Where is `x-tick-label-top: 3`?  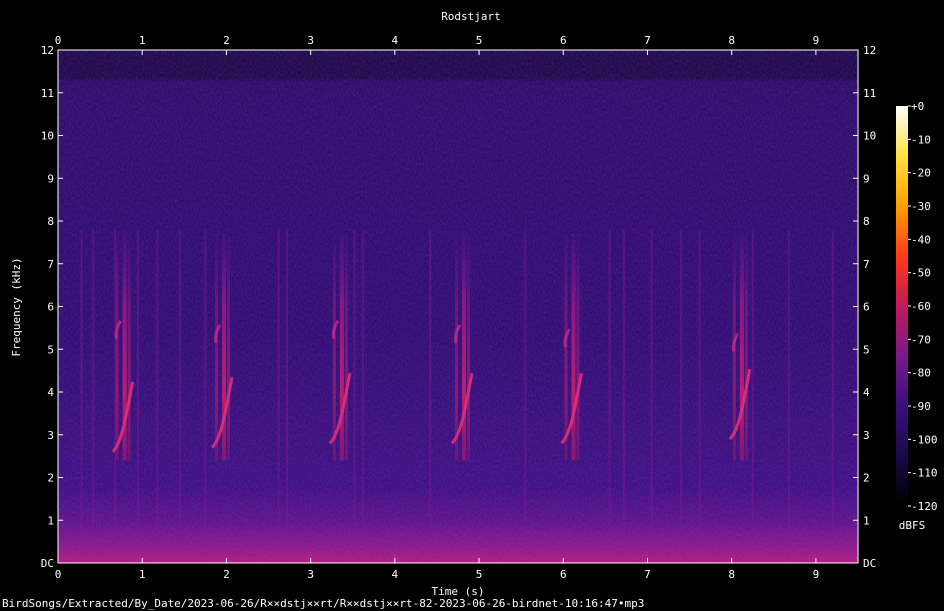 x-tick-label-top: 3 is located at coordinates (310, 40).